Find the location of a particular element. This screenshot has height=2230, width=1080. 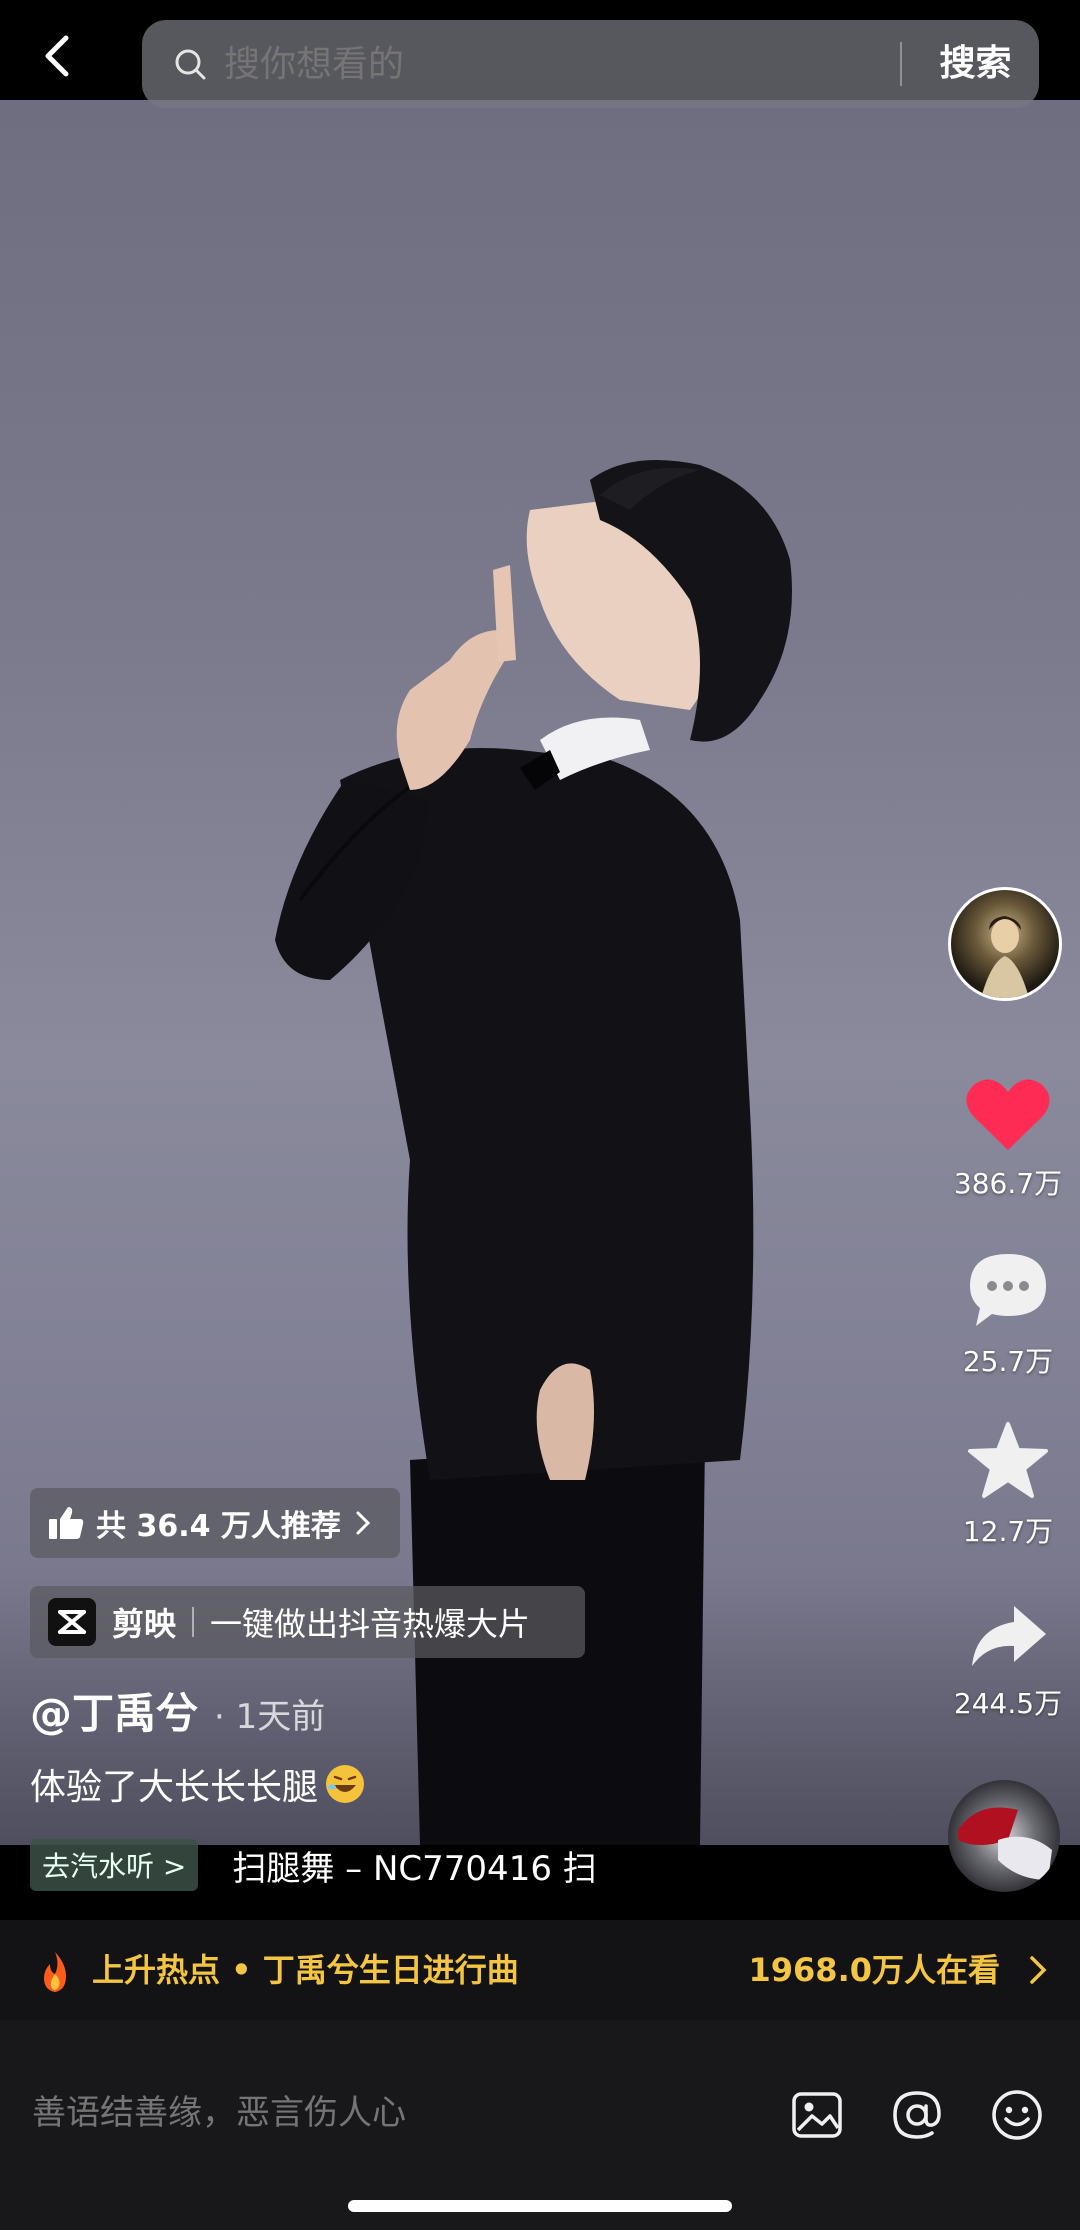

comment-input is located at coordinates (382, 2113).